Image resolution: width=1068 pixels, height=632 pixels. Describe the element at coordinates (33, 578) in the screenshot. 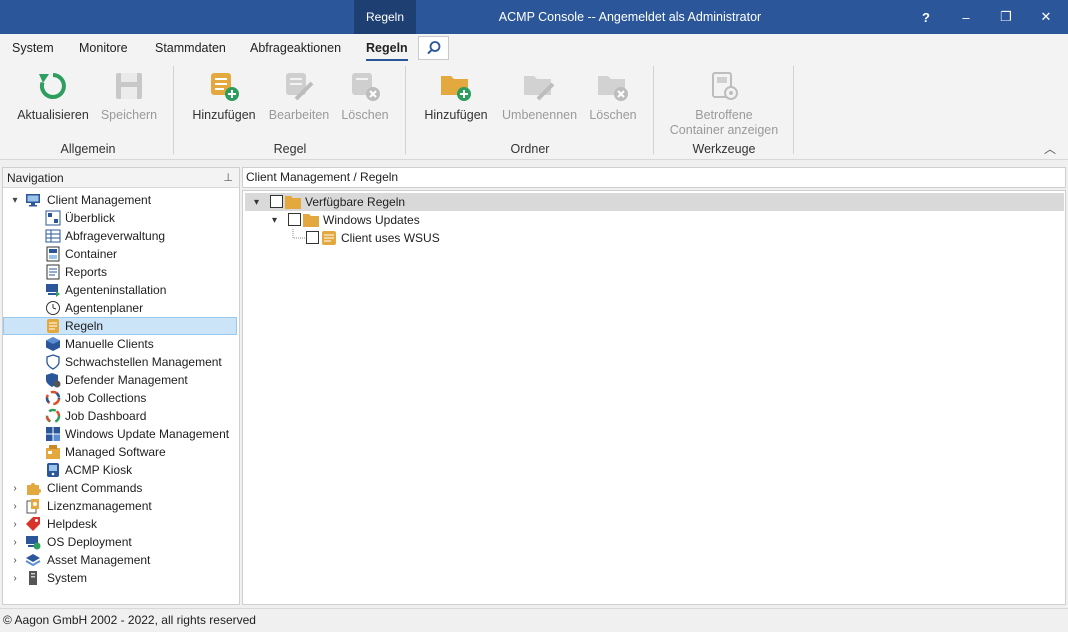

I see `server-icon` at that location.